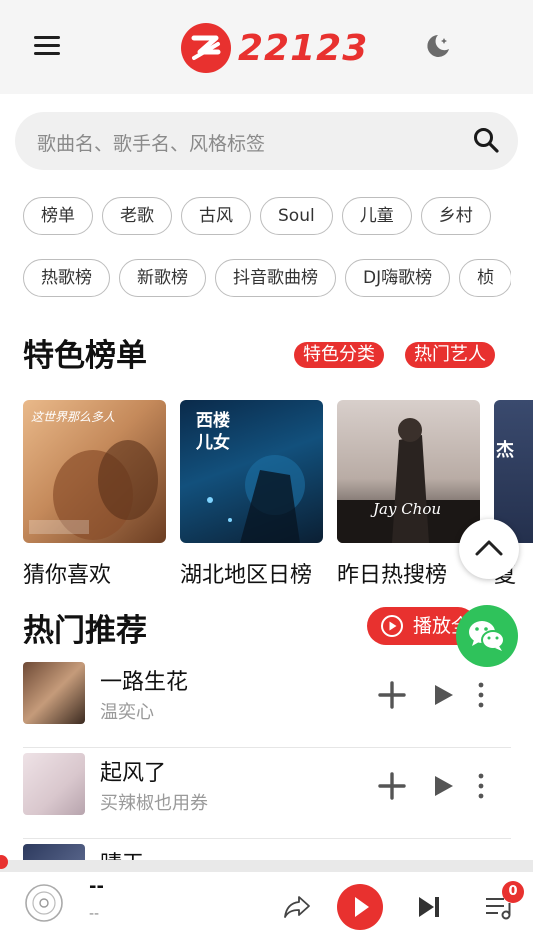 Image resolution: width=533 pixels, height=949 pixels. I want to click on tag-chip: 新歌榜, so click(162, 278).